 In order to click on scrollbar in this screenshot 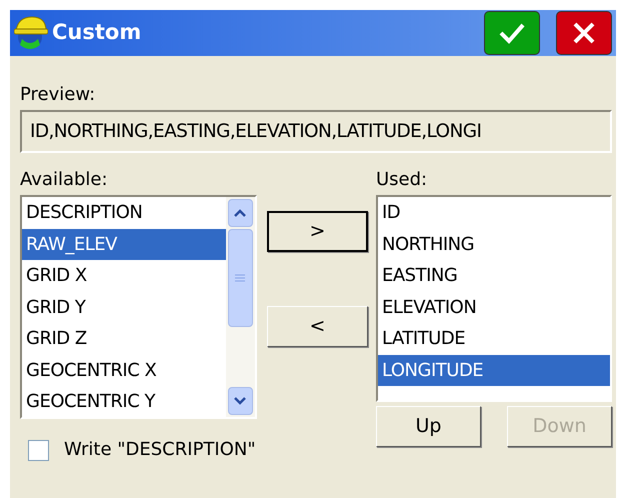, I will do `click(240, 307)`.